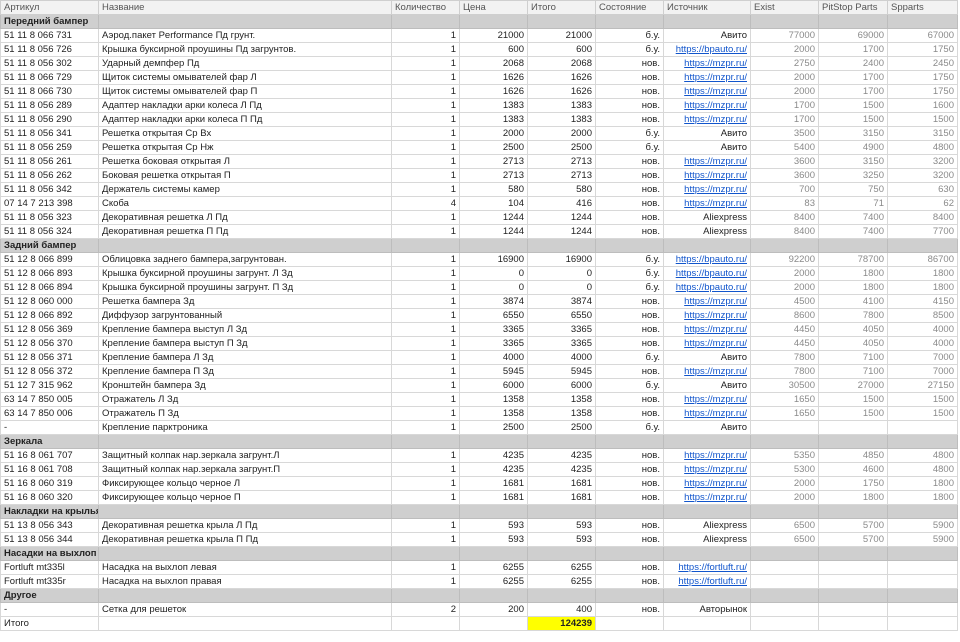 The height and width of the screenshot is (642, 960). I want to click on col-name-cell: Ударный демпфер Пд, so click(245, 63).